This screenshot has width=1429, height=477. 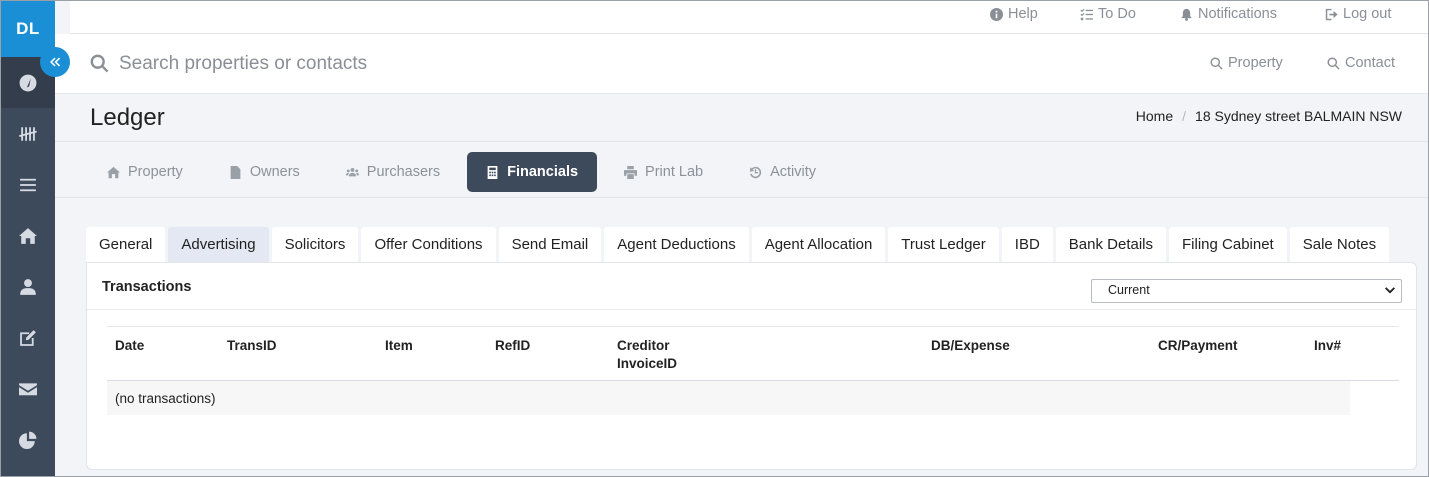 I want to click on double-chevron-left-icon, so click(x=55, y=62).